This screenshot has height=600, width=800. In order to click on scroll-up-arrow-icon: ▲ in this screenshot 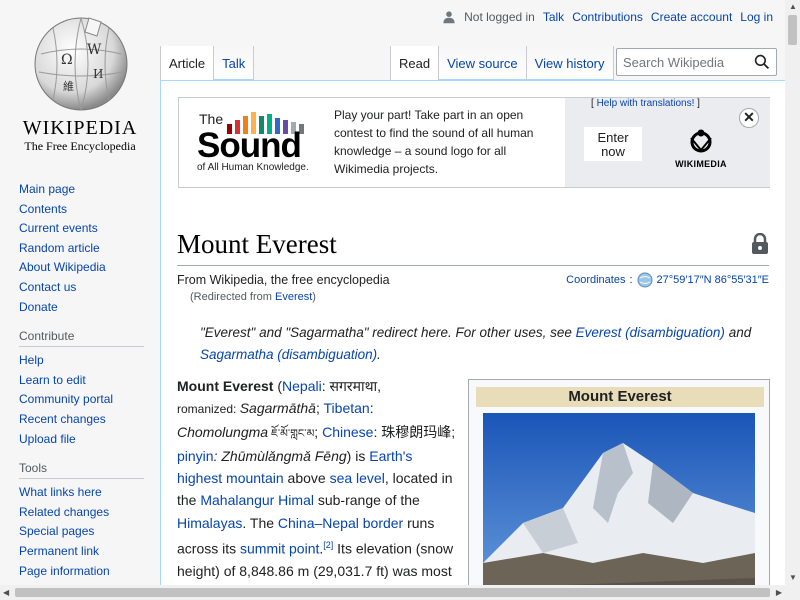, I will do `click(793, 6)`.